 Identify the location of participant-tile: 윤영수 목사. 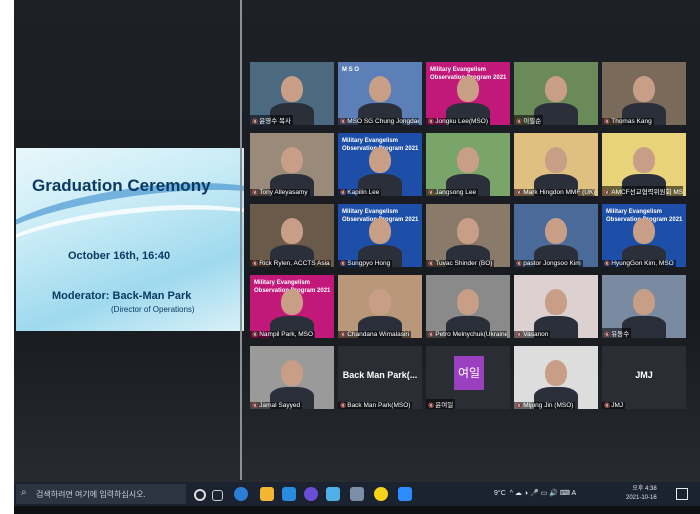
(292, 93).